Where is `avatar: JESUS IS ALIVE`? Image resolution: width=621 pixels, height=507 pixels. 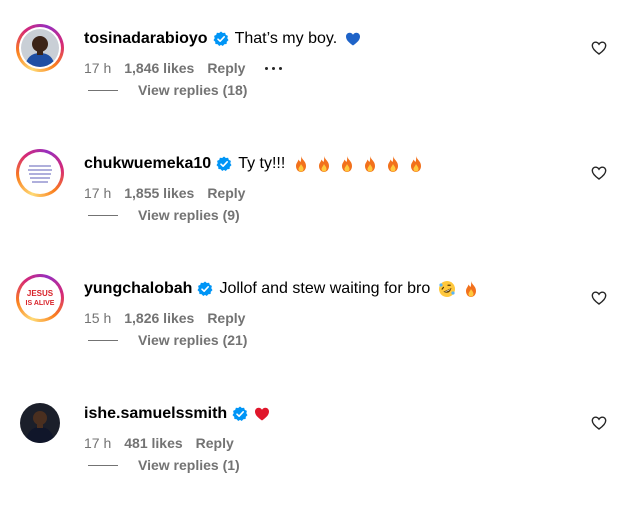
avatar: JESUS IS ALIVE is located at coordinates (40, 298).